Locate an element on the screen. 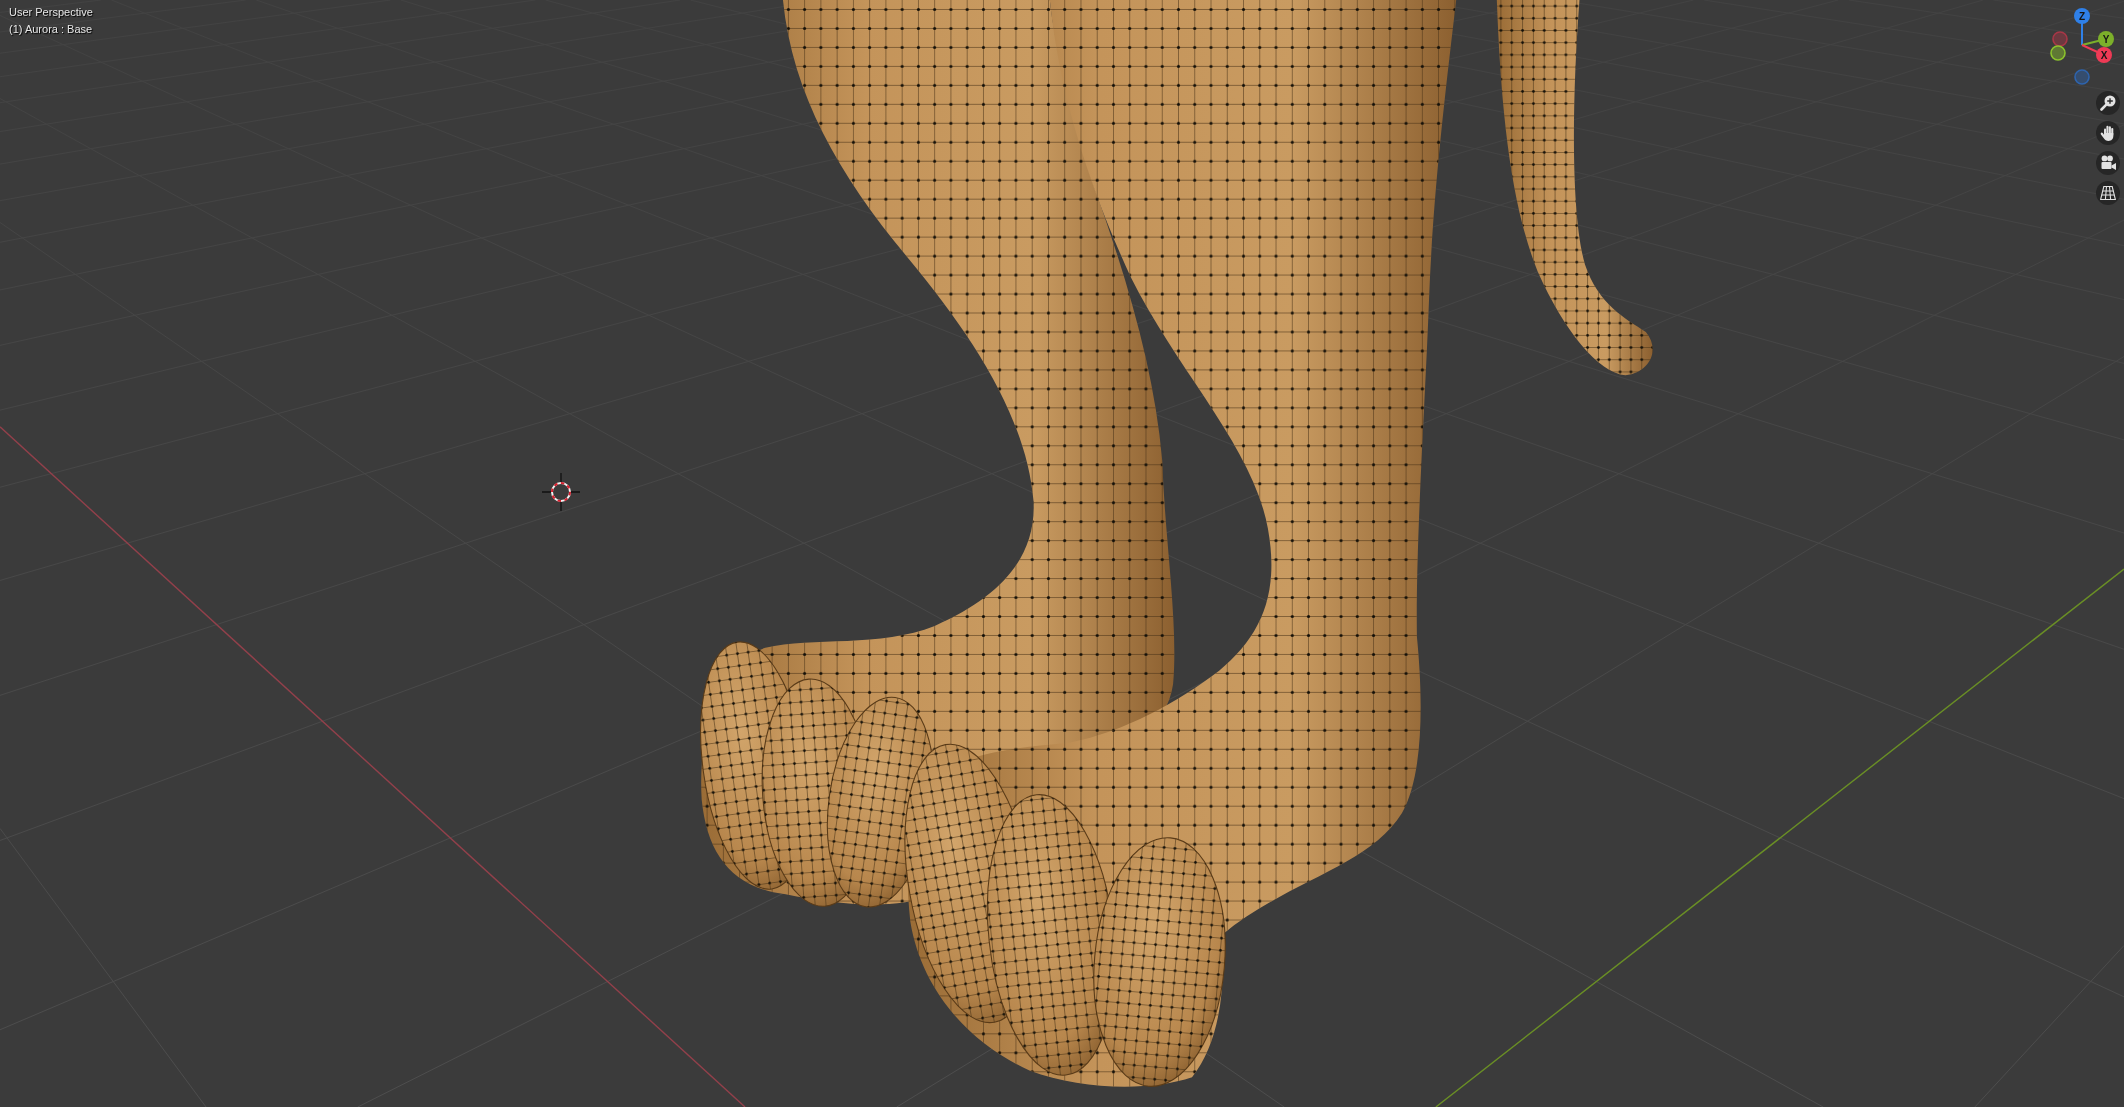  zoom-in-icon is located at coordinates (2108, 103).